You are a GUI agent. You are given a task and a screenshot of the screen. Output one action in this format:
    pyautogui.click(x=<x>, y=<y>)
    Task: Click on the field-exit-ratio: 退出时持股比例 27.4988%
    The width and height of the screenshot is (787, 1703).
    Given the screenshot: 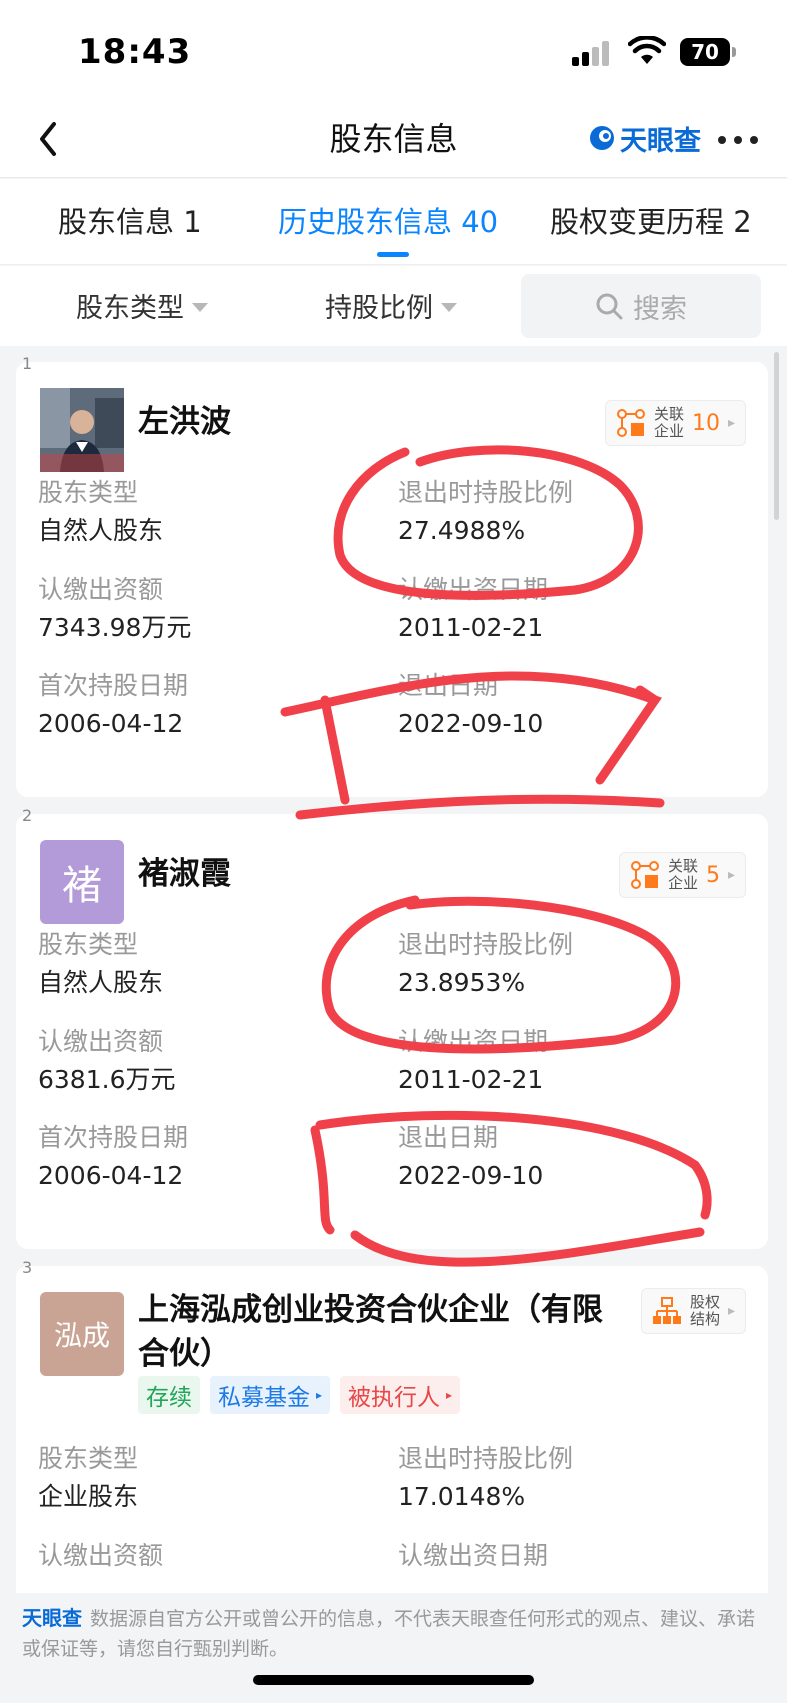 What is the action you would take?
    pyautogui.click(x=486, y=511)
    